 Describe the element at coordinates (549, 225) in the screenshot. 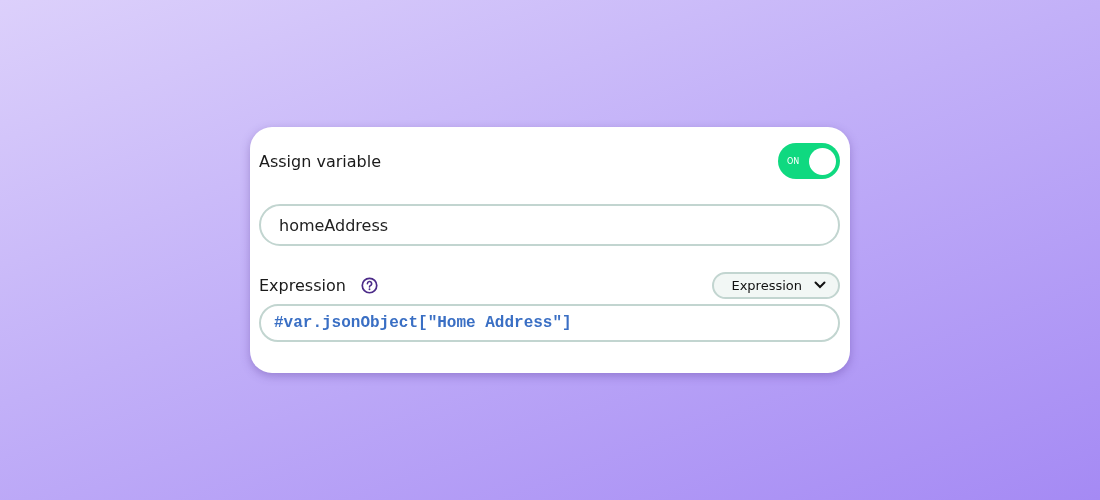

I see `variable-name-field: homeAddress` at that location.